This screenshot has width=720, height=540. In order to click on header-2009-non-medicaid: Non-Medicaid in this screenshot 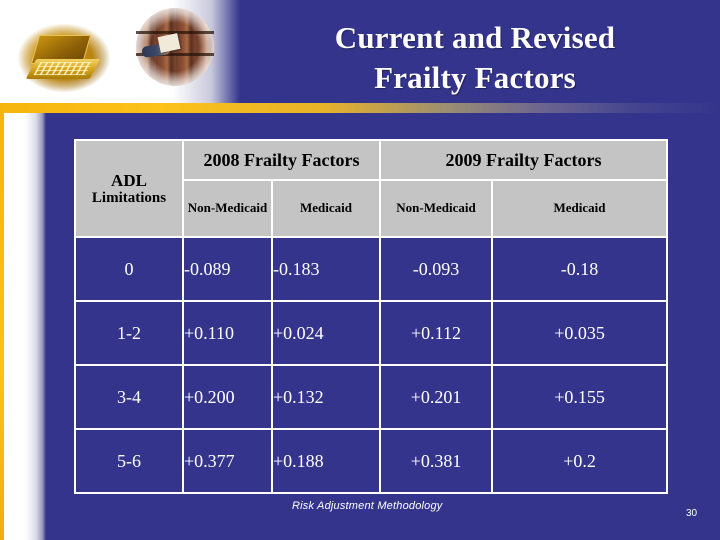, I will do `click(436, 208)`.